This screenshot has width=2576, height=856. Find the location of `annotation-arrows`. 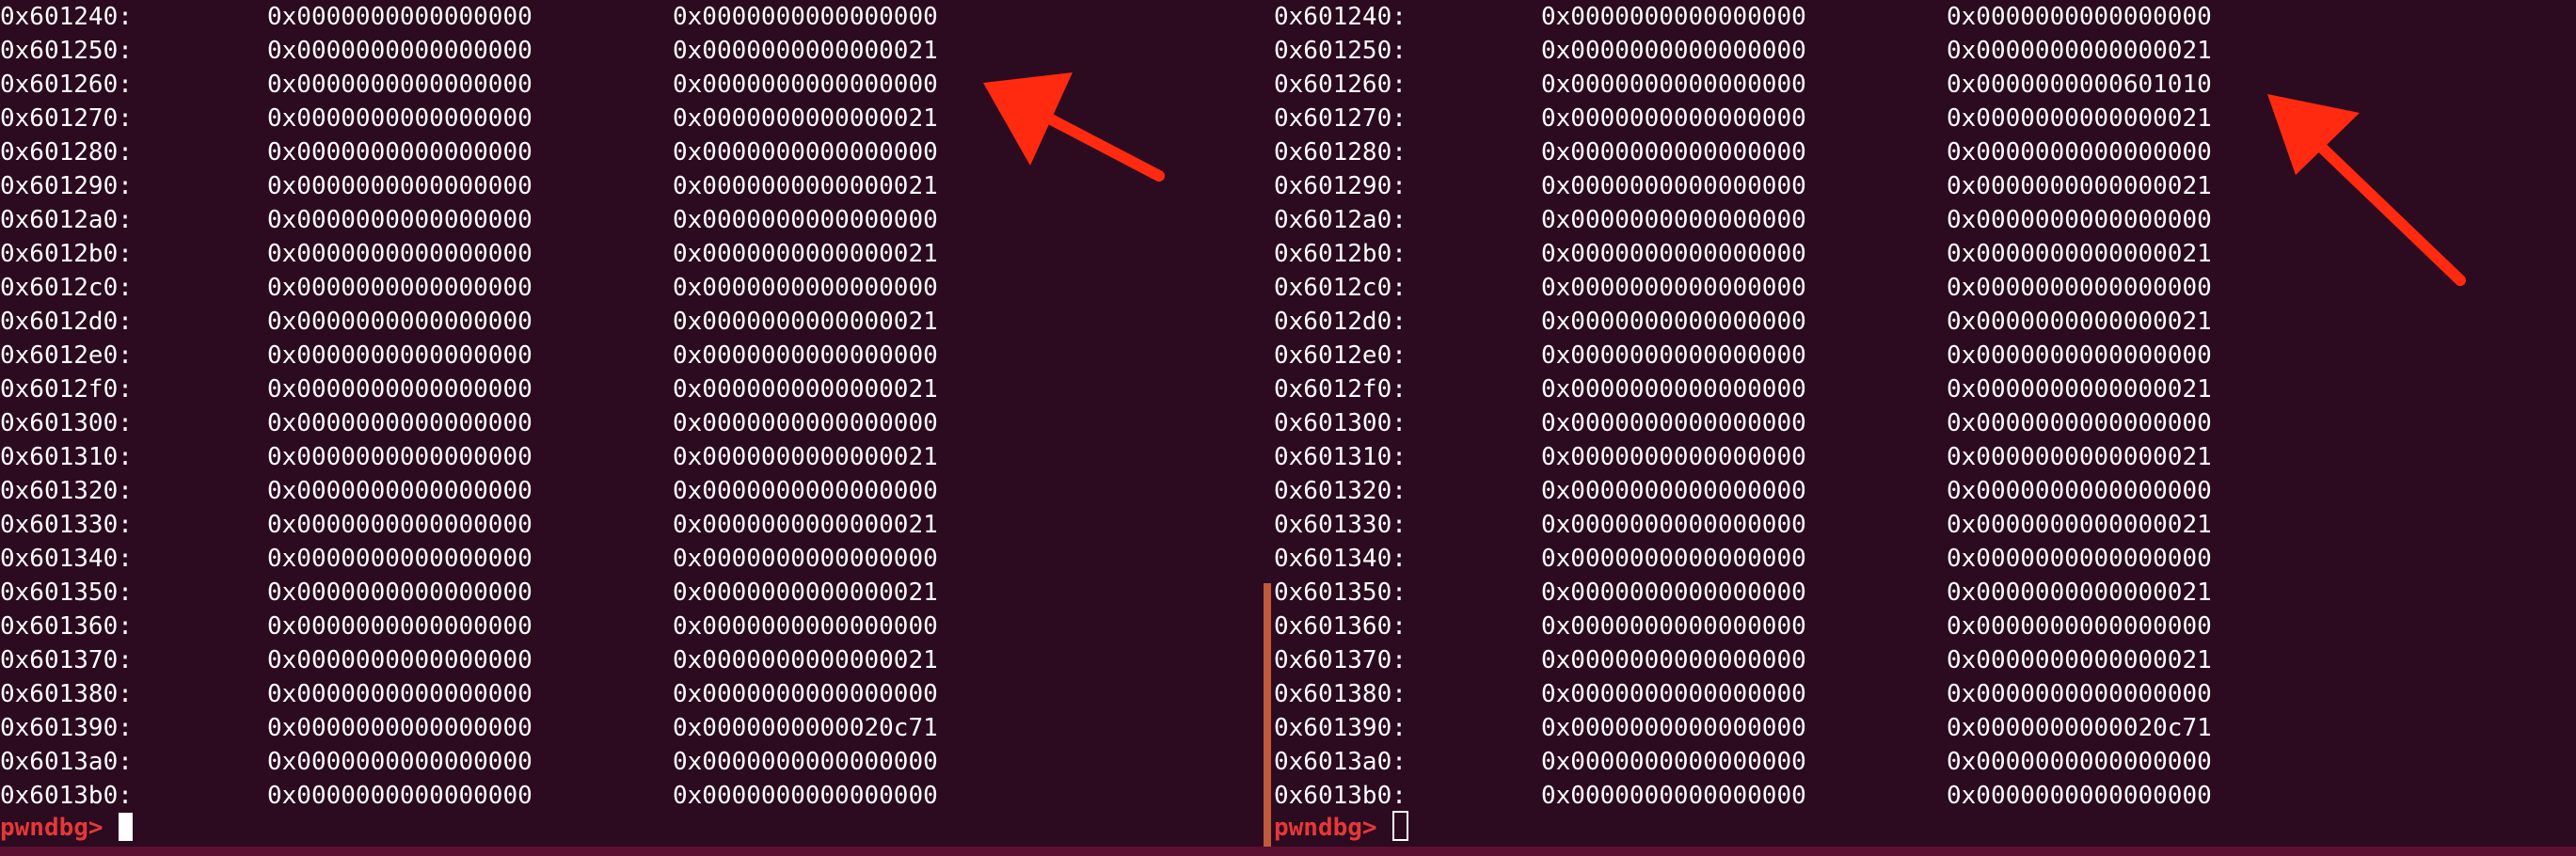

annotation-arrows is located at coordinates (1725, 179).